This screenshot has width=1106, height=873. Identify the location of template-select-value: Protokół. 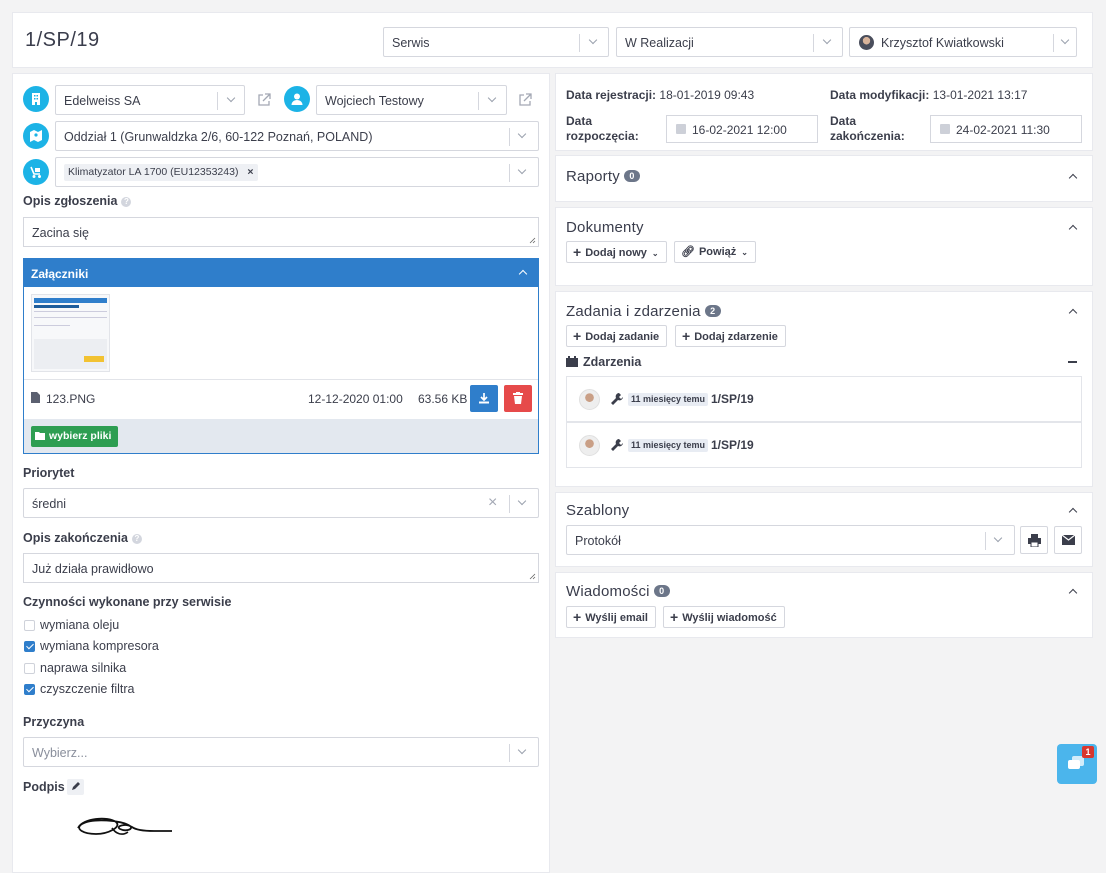
(598, 541).